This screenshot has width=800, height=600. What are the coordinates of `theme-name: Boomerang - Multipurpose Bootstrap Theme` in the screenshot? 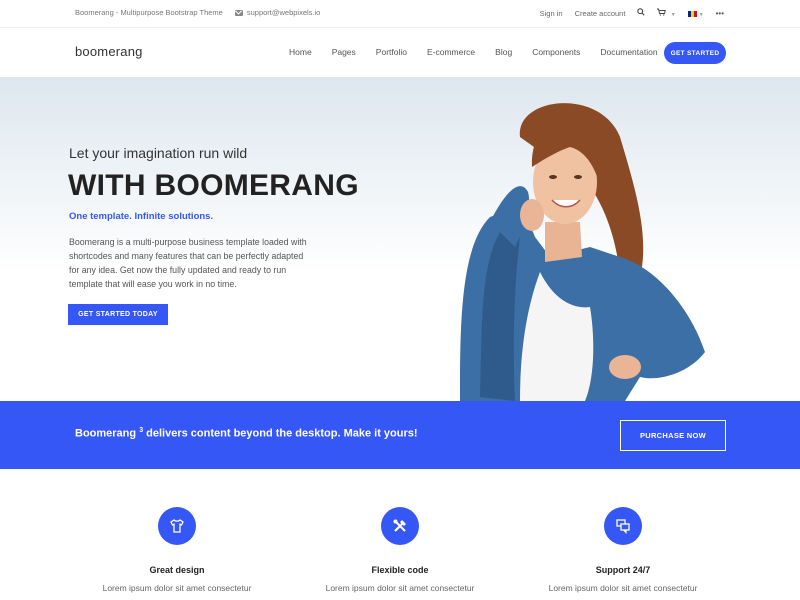 It's located at (149, 12).